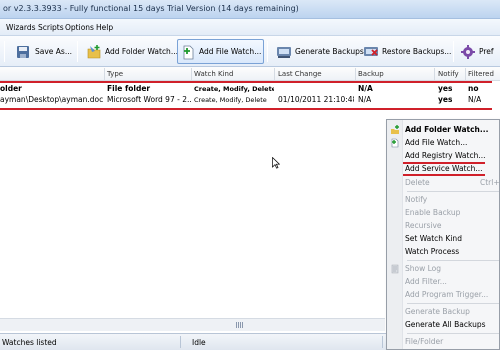 Image resolution: width=500 pixels, height=350 pixels. I want to click on menu-item-delete: Delete Ctrl+, so click(443, 183).